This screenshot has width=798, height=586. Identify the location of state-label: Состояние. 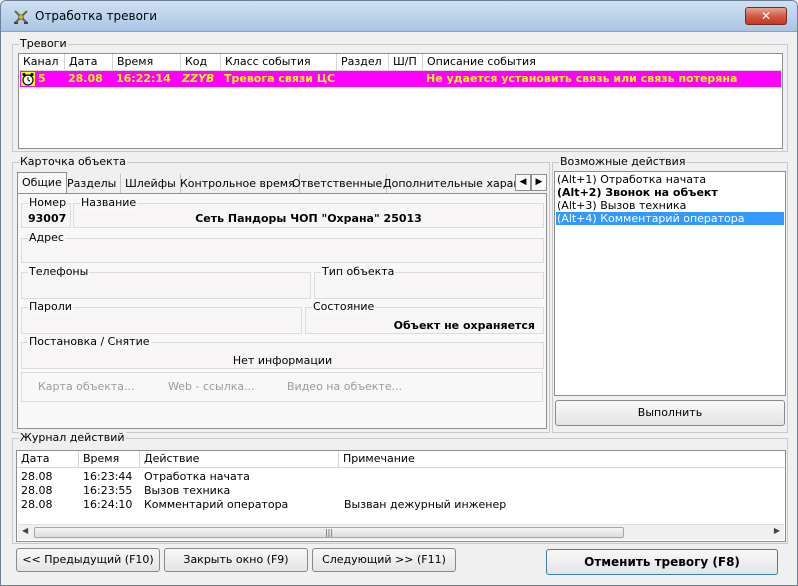
(344, 307).